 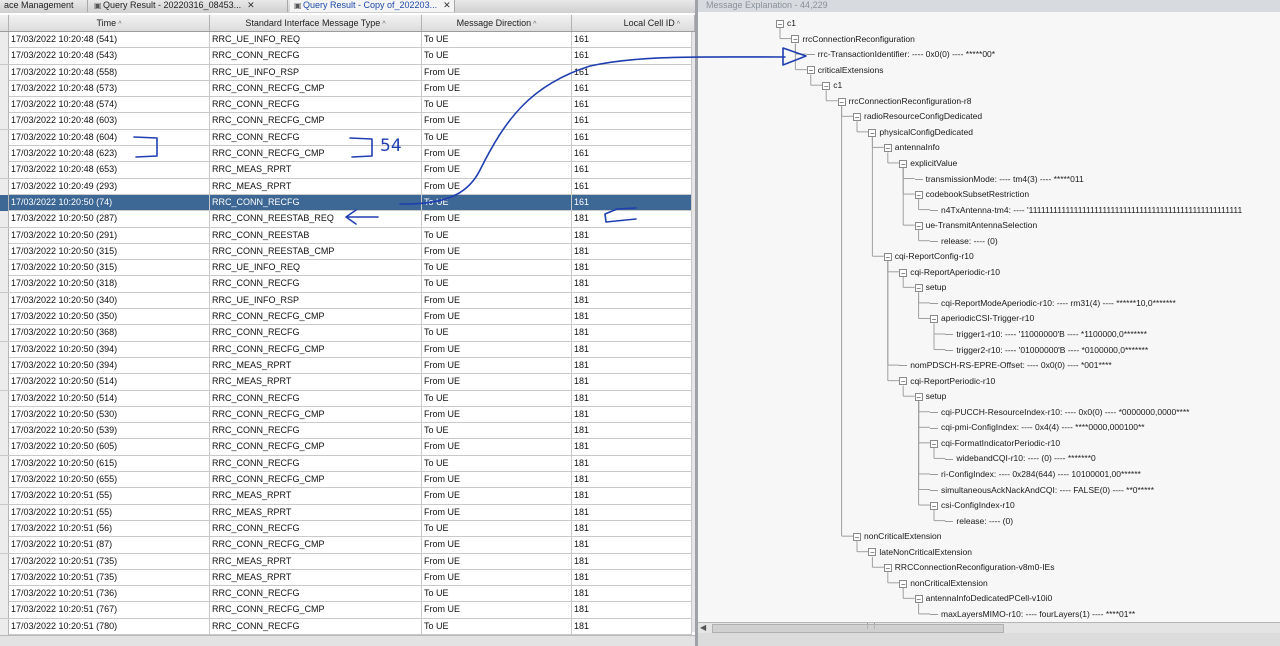 What do you see at coordinates (189, 6) in the screenshot?
I see `tab-1: ▣Query Result - 20220316_08453... ✕` at bounding box center [189, 6].